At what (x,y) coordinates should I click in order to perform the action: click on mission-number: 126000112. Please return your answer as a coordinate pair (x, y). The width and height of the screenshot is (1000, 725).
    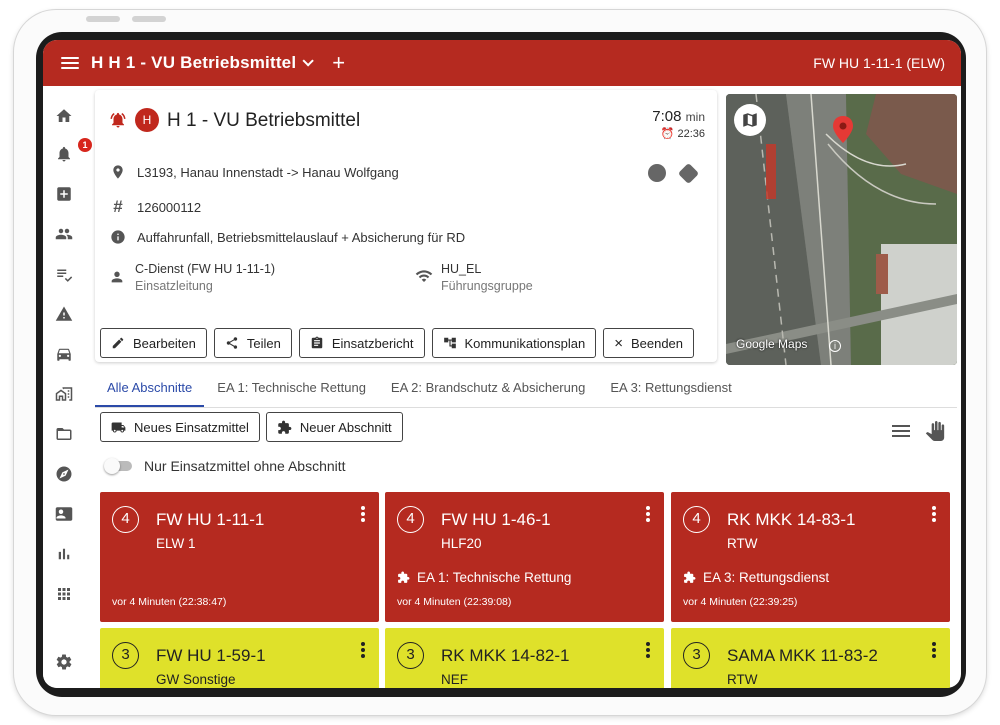
    Looking at the image, I should click on (169, 207).